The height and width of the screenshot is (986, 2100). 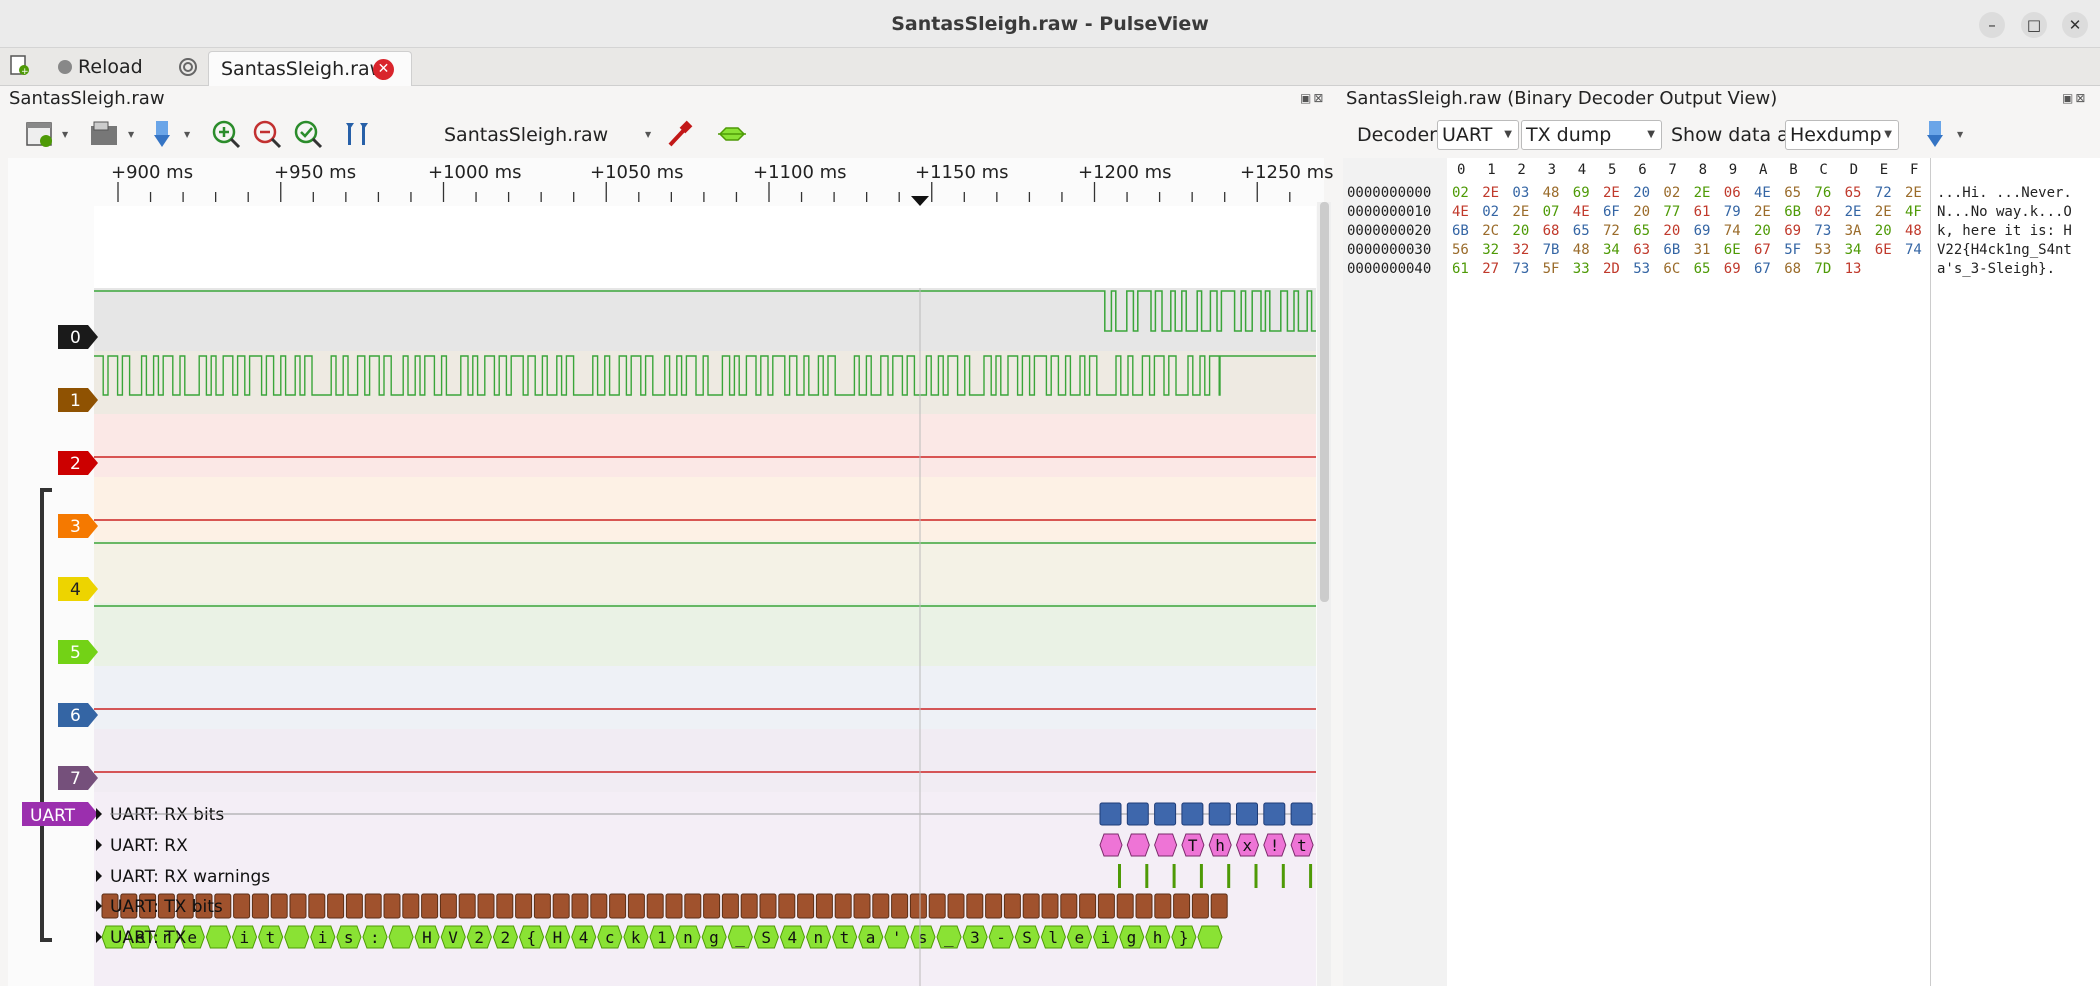 What do you see at coordinates (1460, 250) in the screenshot?
I see `hex-byte: 56` at bounding box center [1460, 250].